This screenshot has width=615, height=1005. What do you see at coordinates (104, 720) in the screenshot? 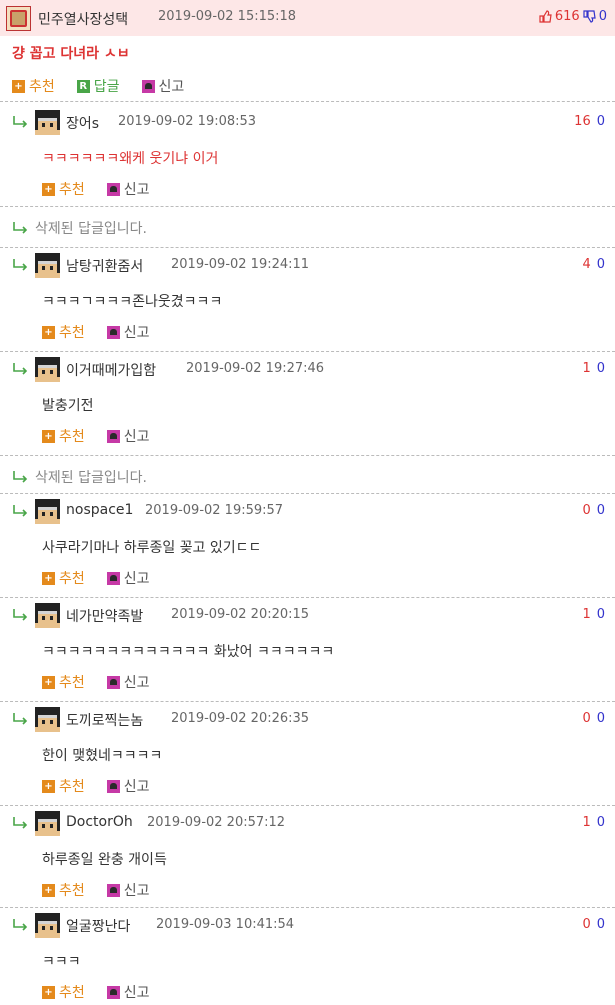
I see `comment-author: 도끼로찍는놈` at bounding box center [104, 720].